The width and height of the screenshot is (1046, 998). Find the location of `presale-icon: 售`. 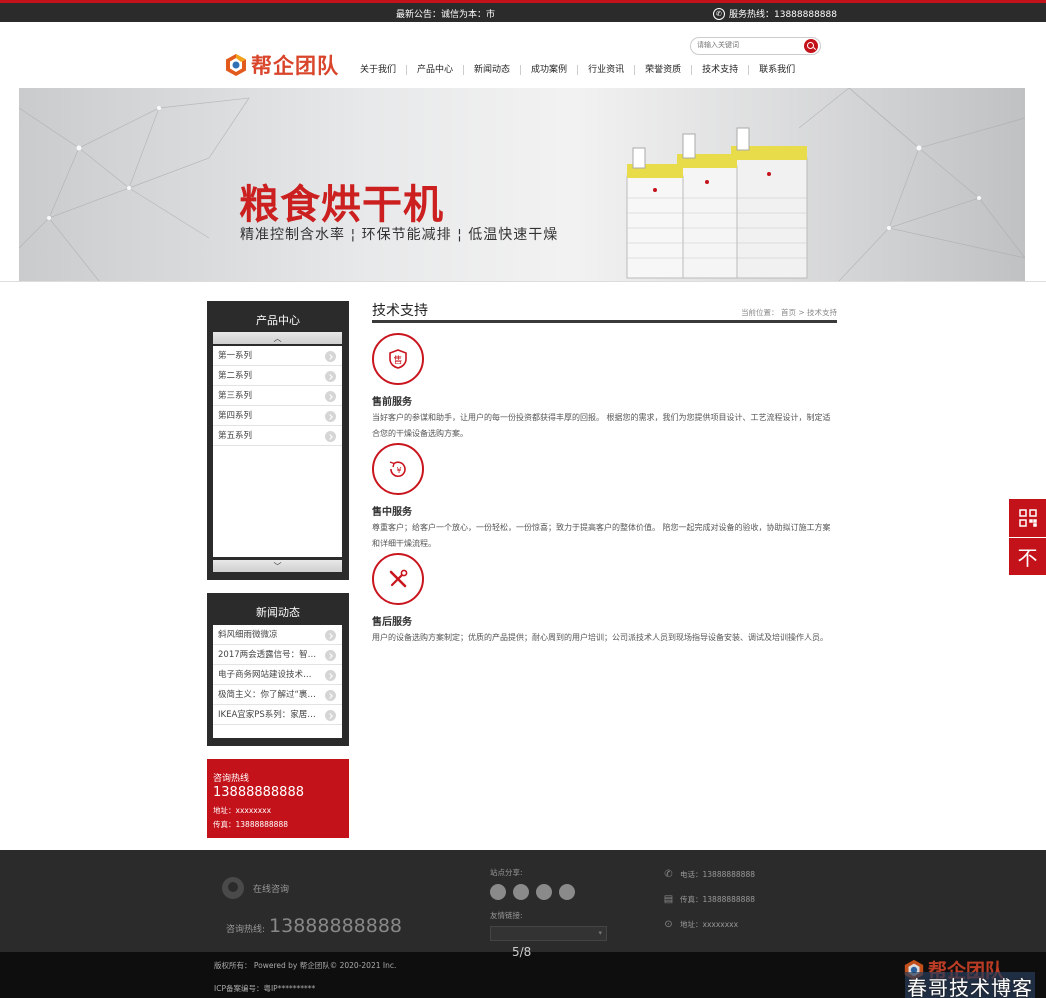

presale-icon: 售 is located at coordinates (398, 359).